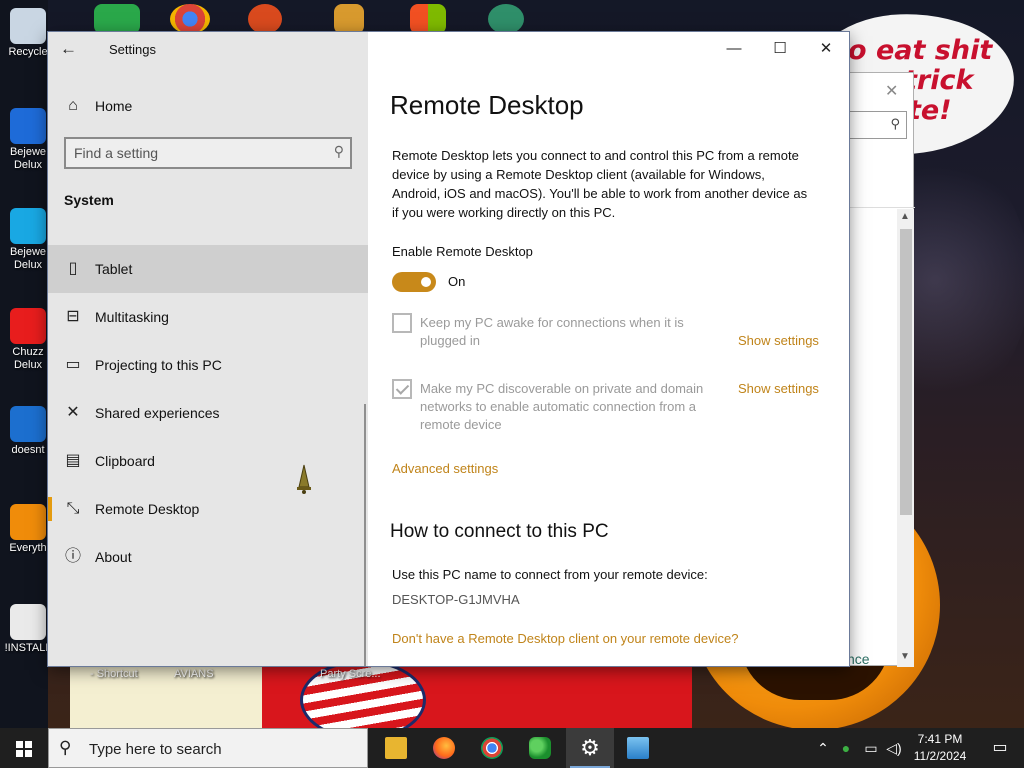 This screenshot has width=1024, height=768. What do you see at coordinates (871, 748) in the screenshot?
I see `network-icon: ▭` at bounding box center [871, 748].